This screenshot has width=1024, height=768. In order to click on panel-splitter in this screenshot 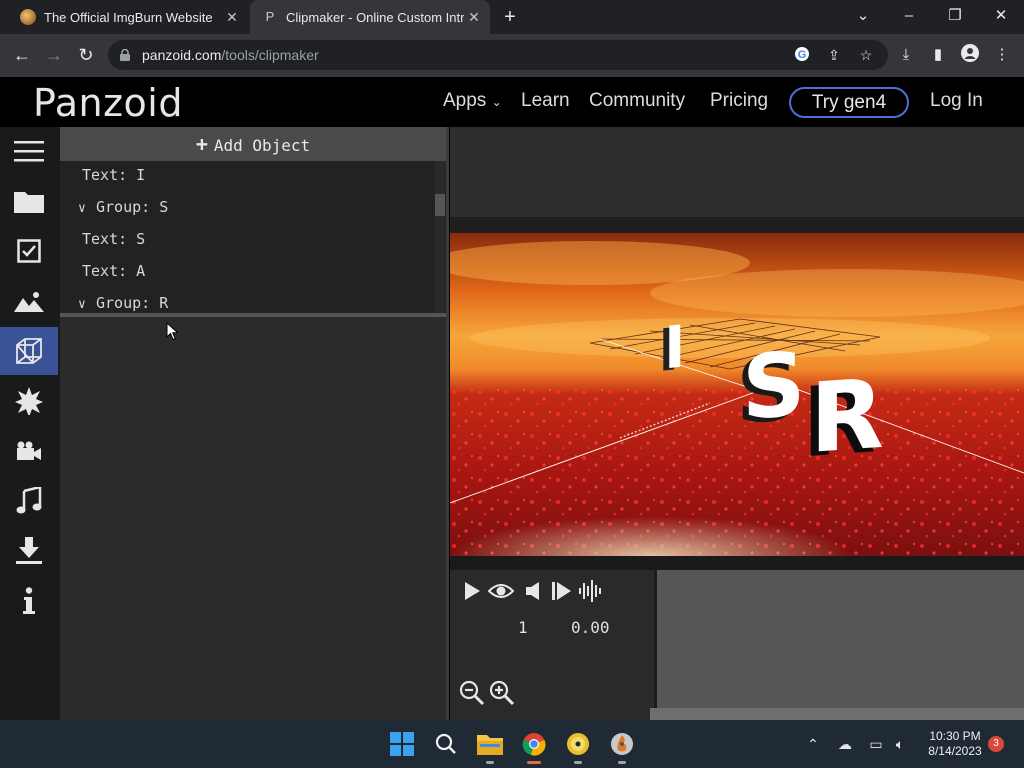, I will do `click(253, 315)`.